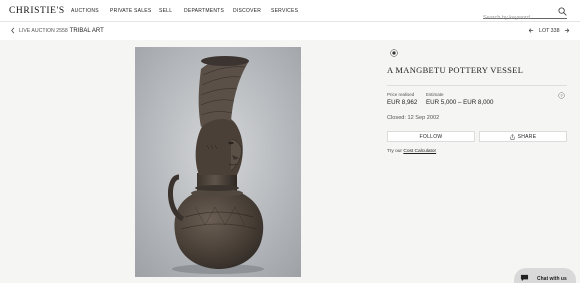 The height and width of the screenshot is (283, 580). What do you see at coordinates (43, 30) in the screenshot?
I see `sale-number: LIVE AUCTION 2558` at bounding box center [43, 30].